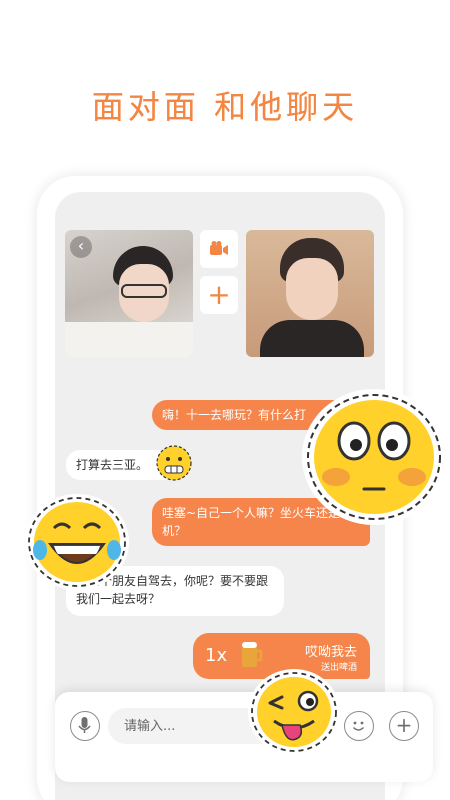 This screenshot has width=450, height=800. I want to click on more-options-button: +, so click(404, 726).